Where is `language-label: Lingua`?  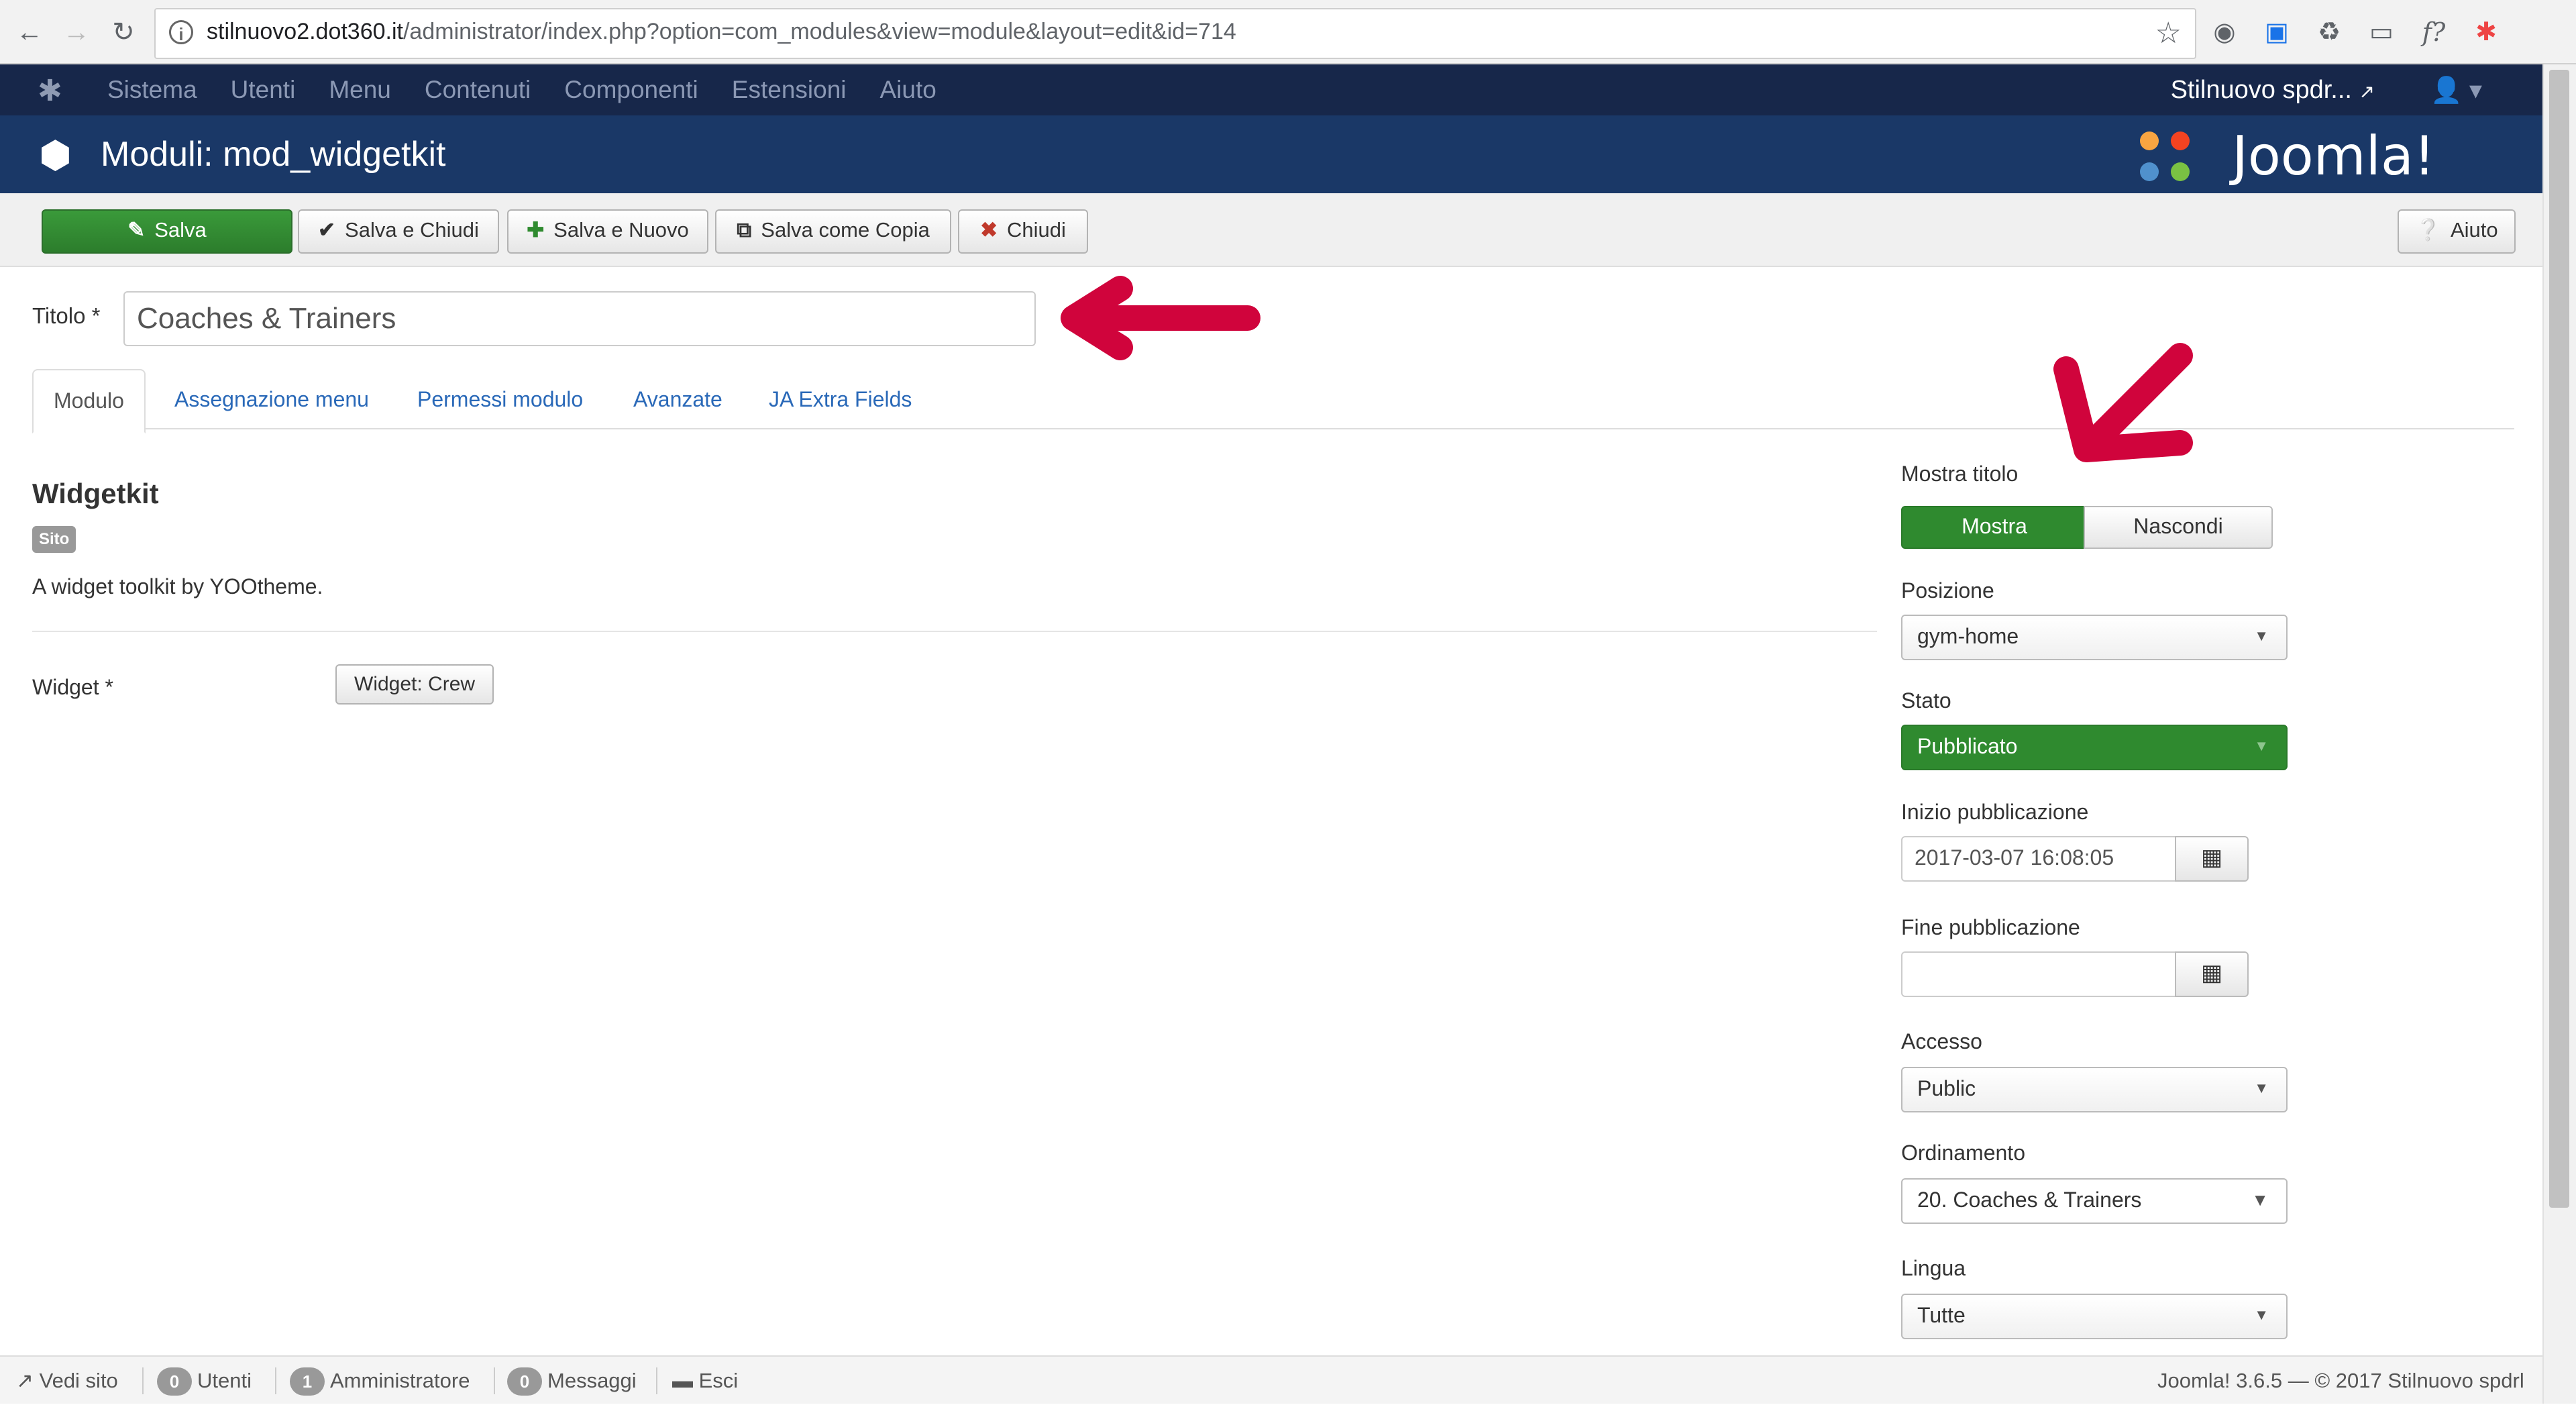
language-label: Lingua is located at coordinates (1933, 1268).